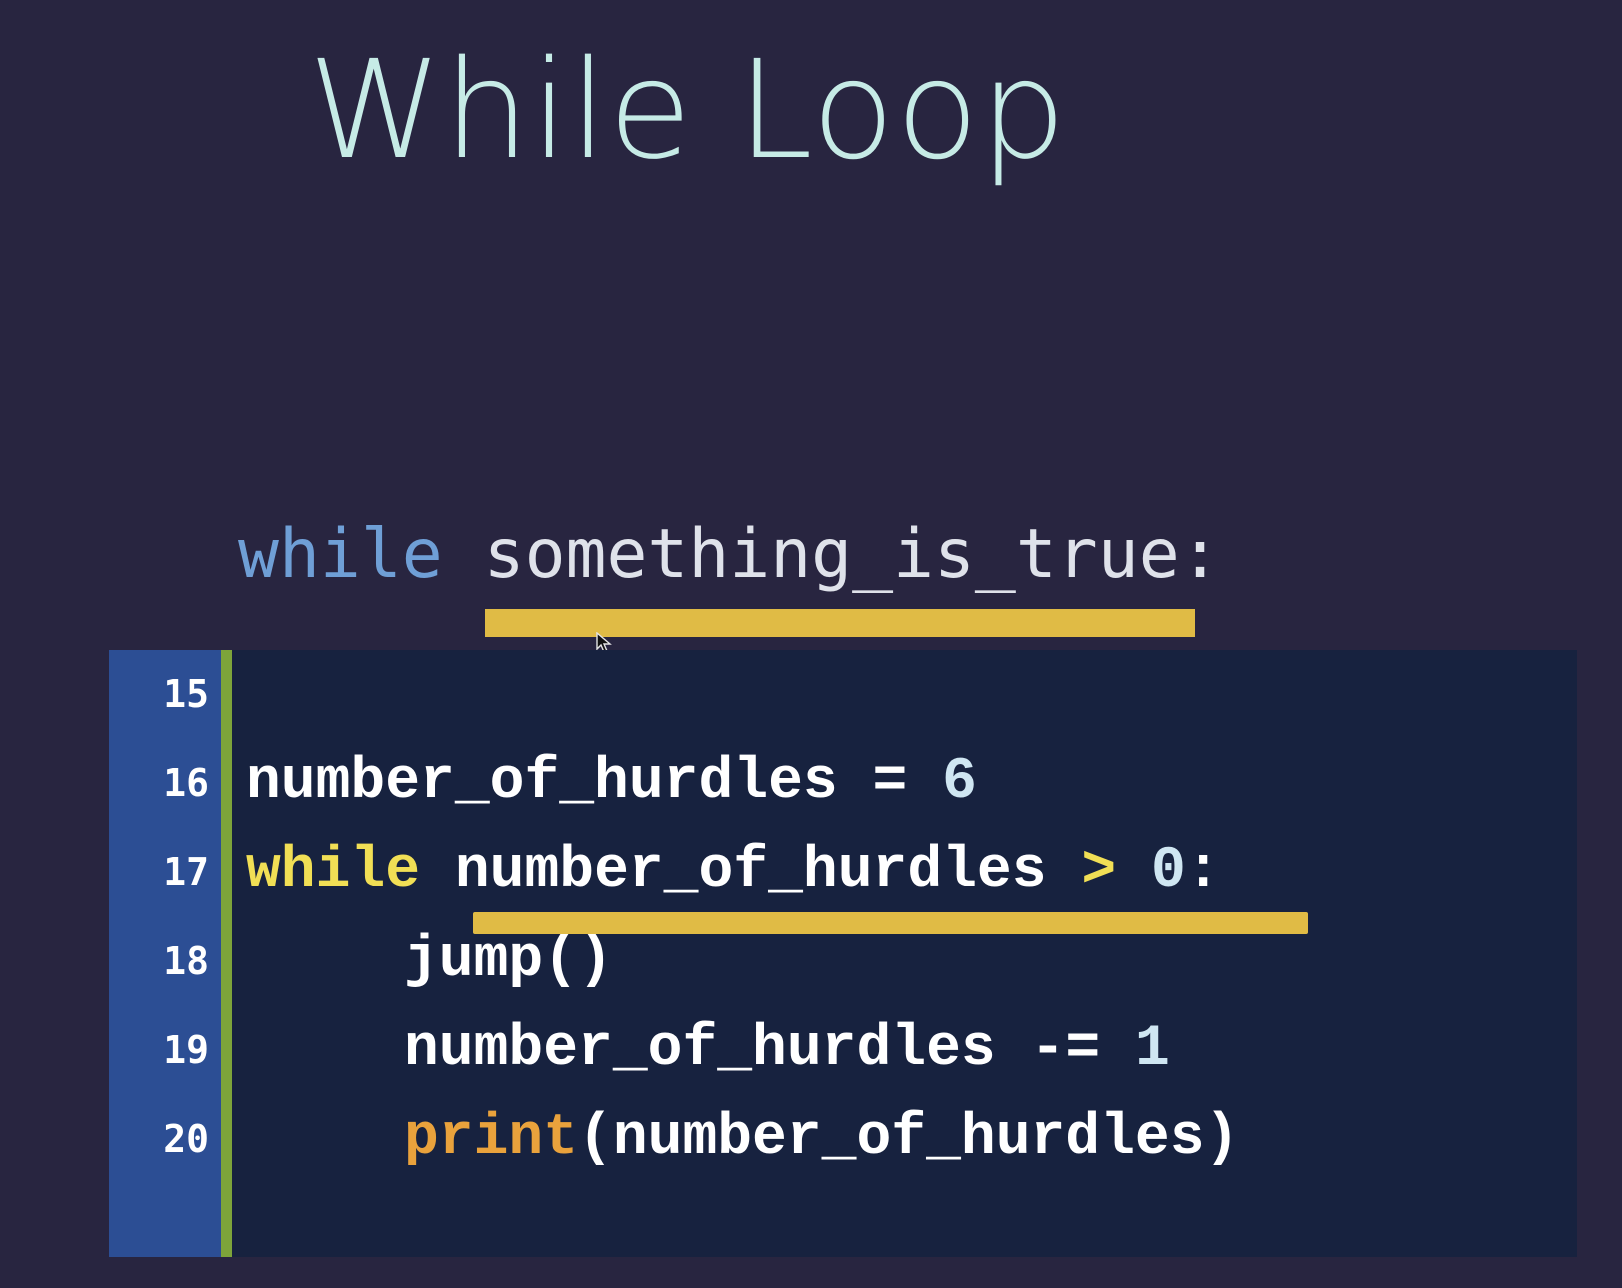 Image resolution: width=1622 pixels, height=1288 pixels. What do you see at coordinates (909, 1138) in the screenshot?
I see `print-arguments: (number_of_hurdles)` at bounding box center [909, 1138].